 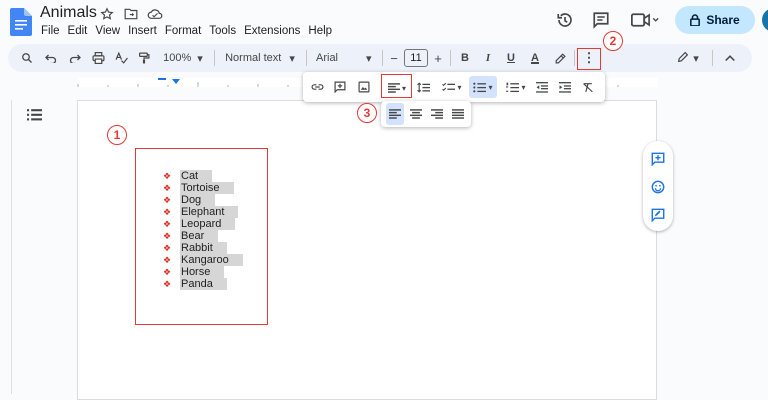 I want to click on menu-file: File, so click(x=50, y=31).